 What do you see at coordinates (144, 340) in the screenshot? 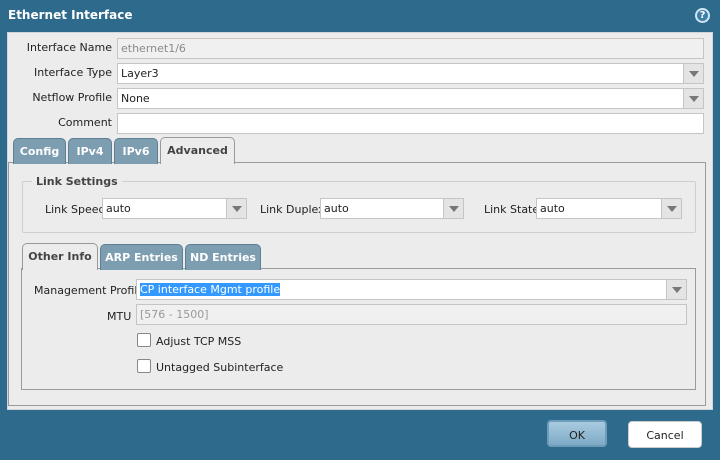
I see `adjust-tcp-mss-checkbox` at bounding box center [144, 340].